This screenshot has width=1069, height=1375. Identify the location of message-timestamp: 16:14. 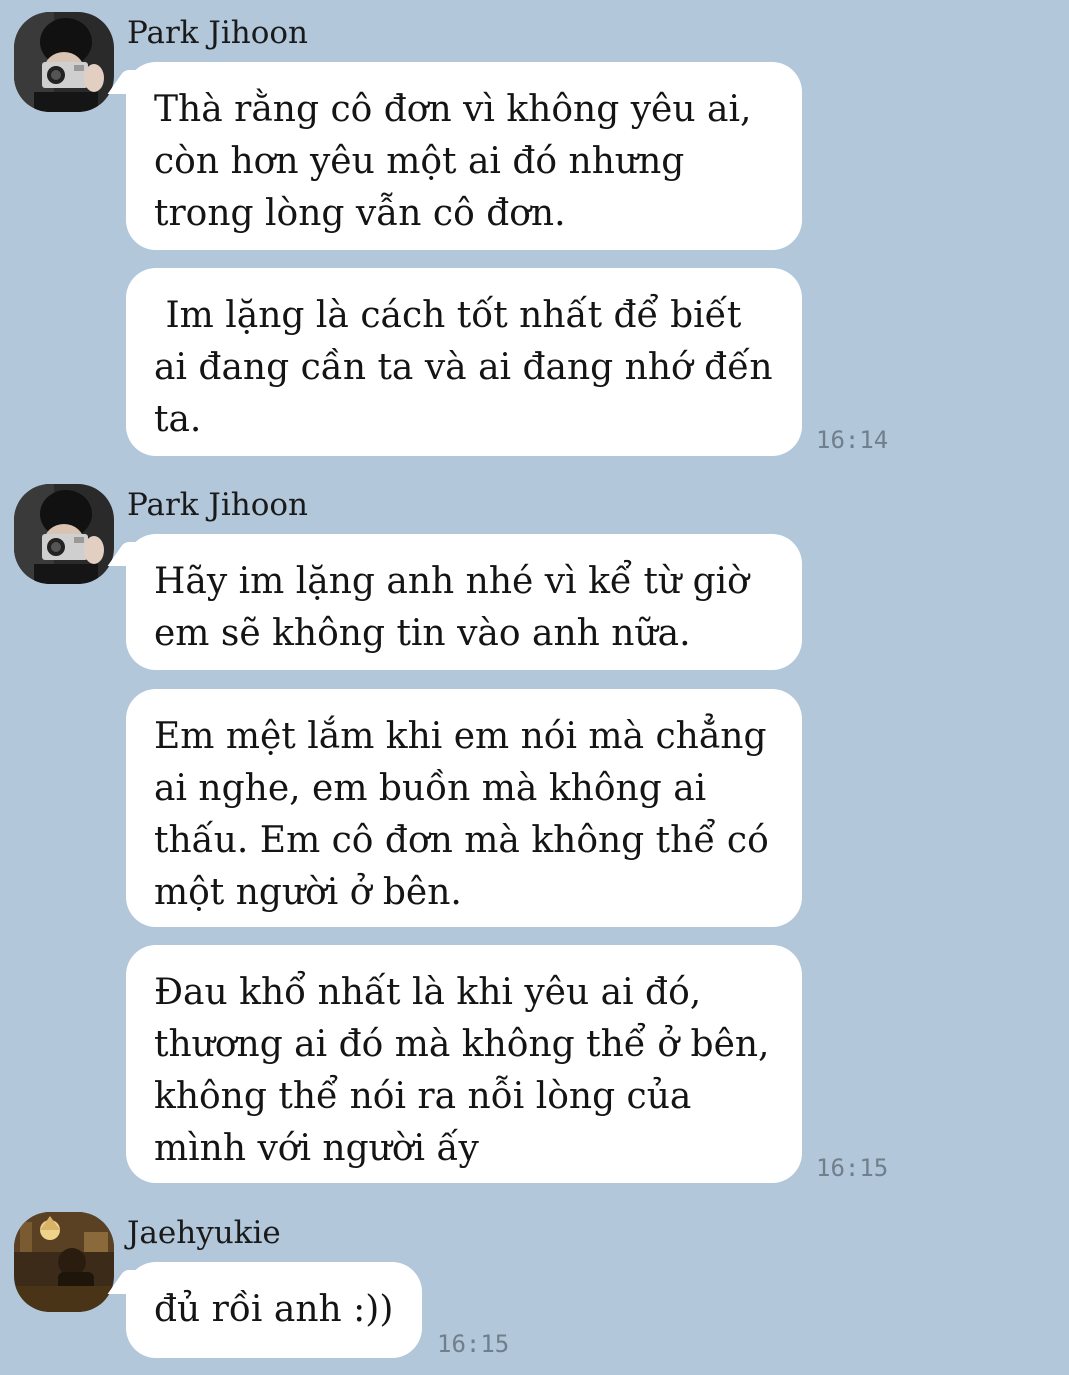
(852, 440).